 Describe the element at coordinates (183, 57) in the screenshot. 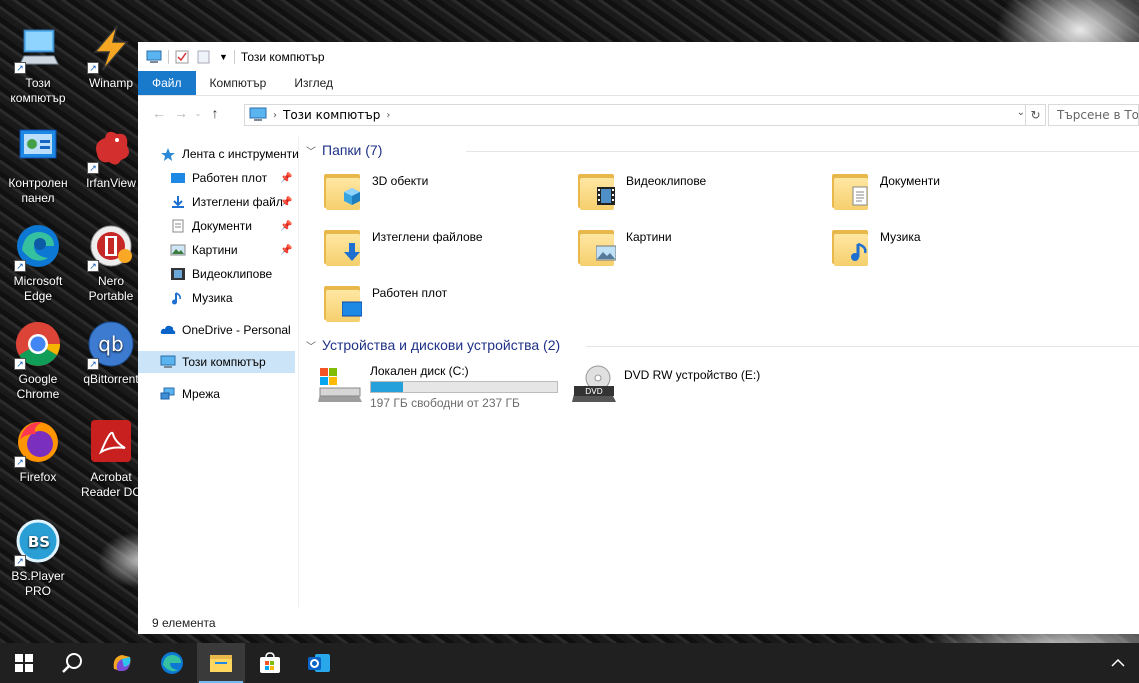

I see `properties-icon` at that location.